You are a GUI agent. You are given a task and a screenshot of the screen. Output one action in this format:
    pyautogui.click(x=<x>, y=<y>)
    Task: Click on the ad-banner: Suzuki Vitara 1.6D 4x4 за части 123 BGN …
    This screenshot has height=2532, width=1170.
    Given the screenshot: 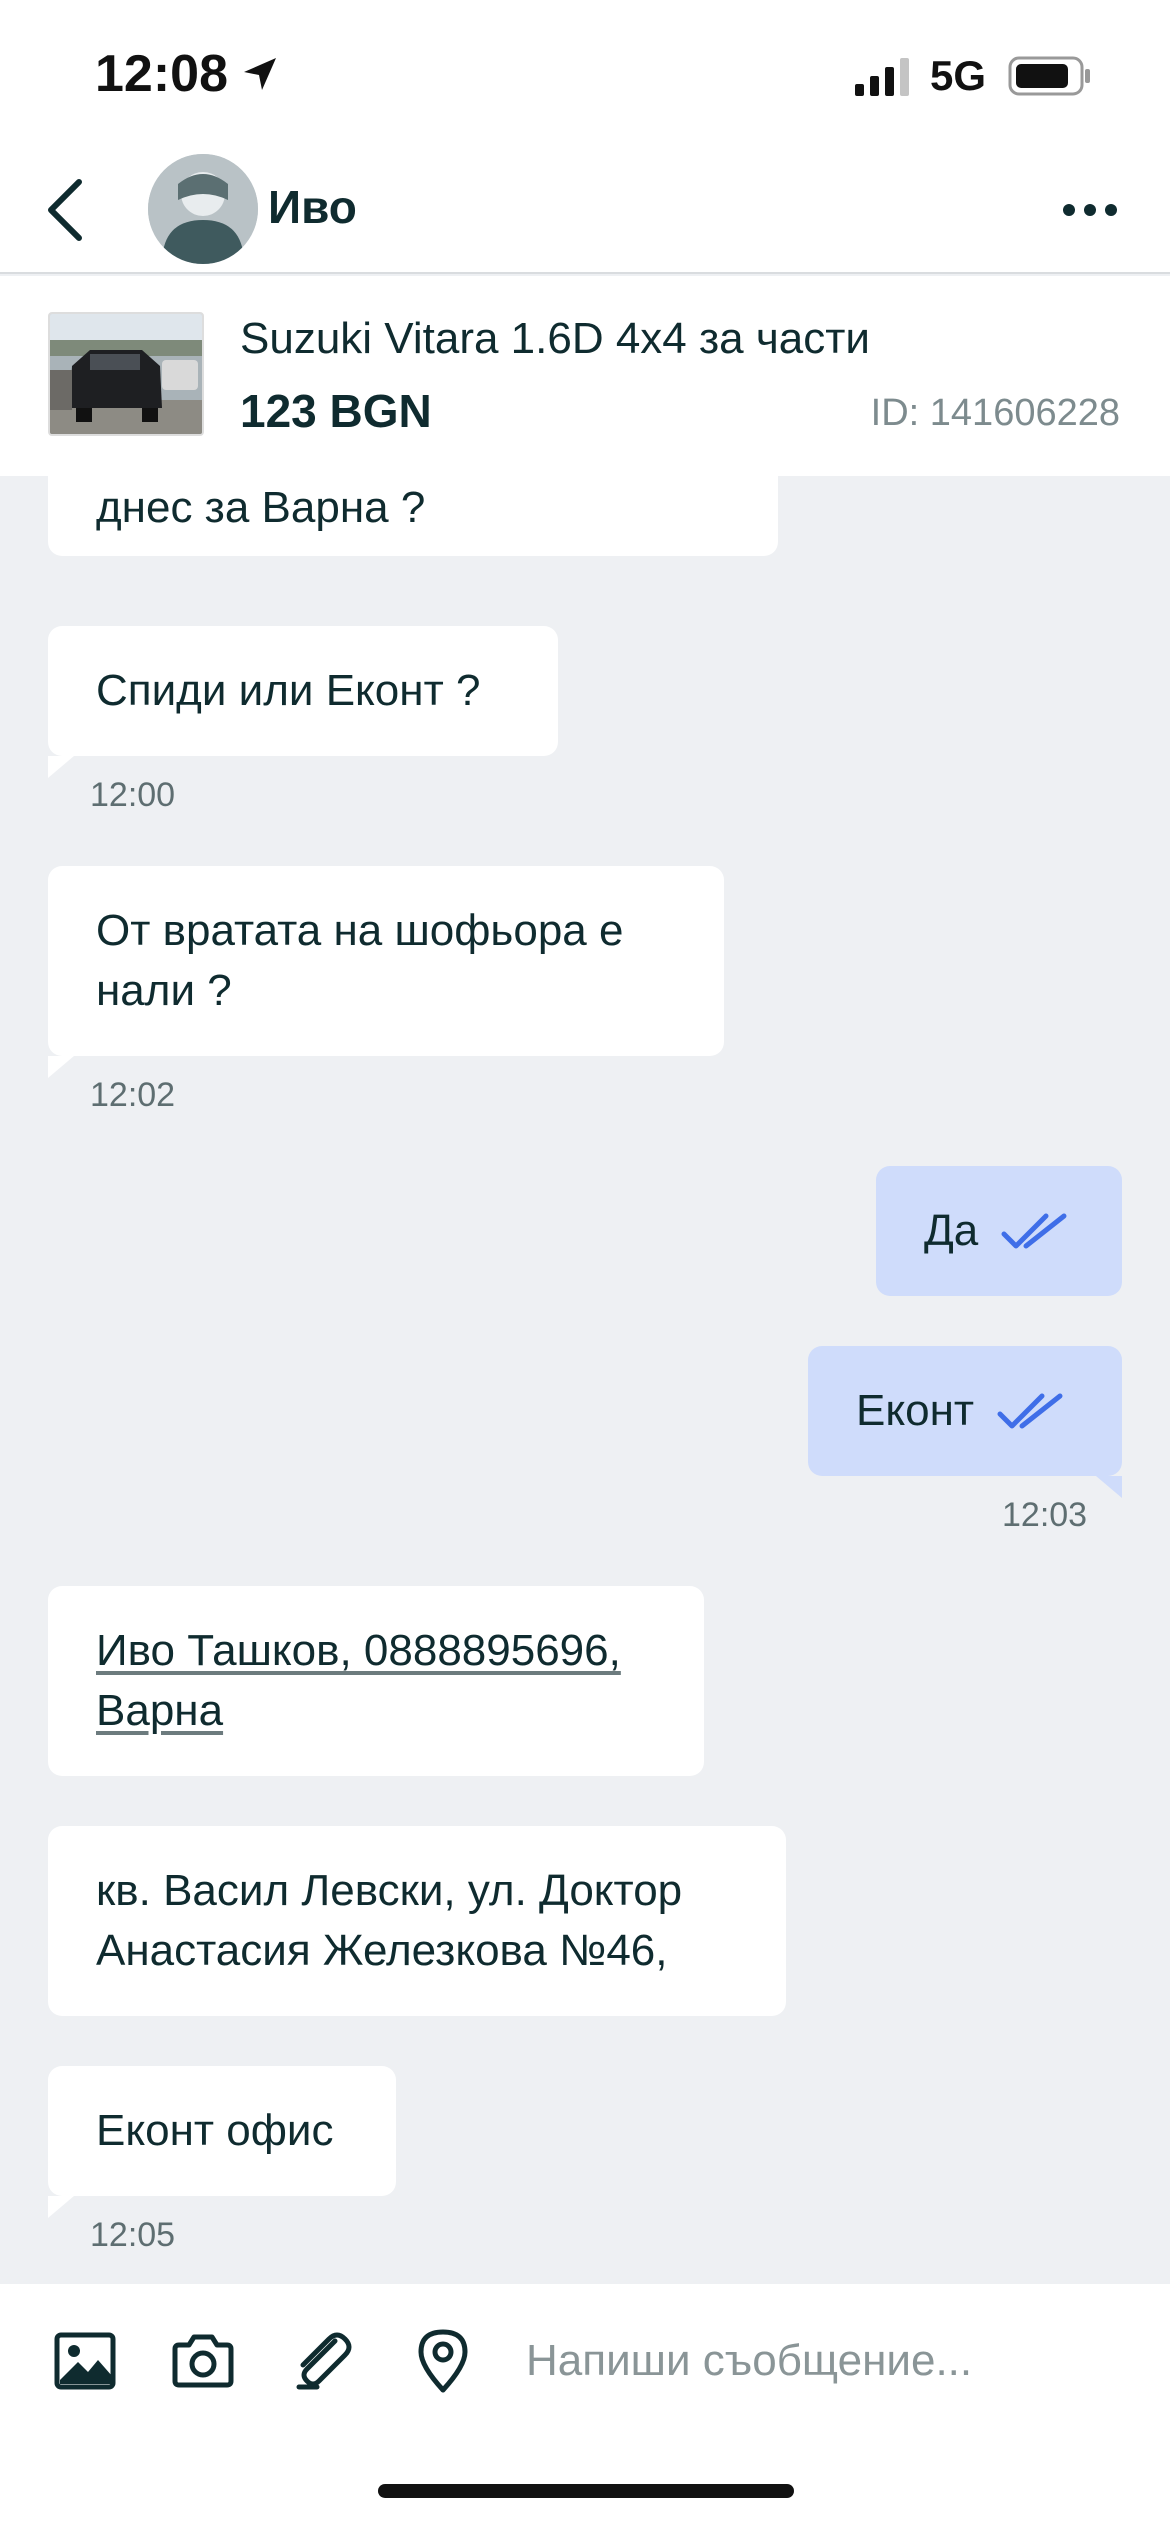 What is the action you would take?
    pyautogui.click(x=585, y=376)
    